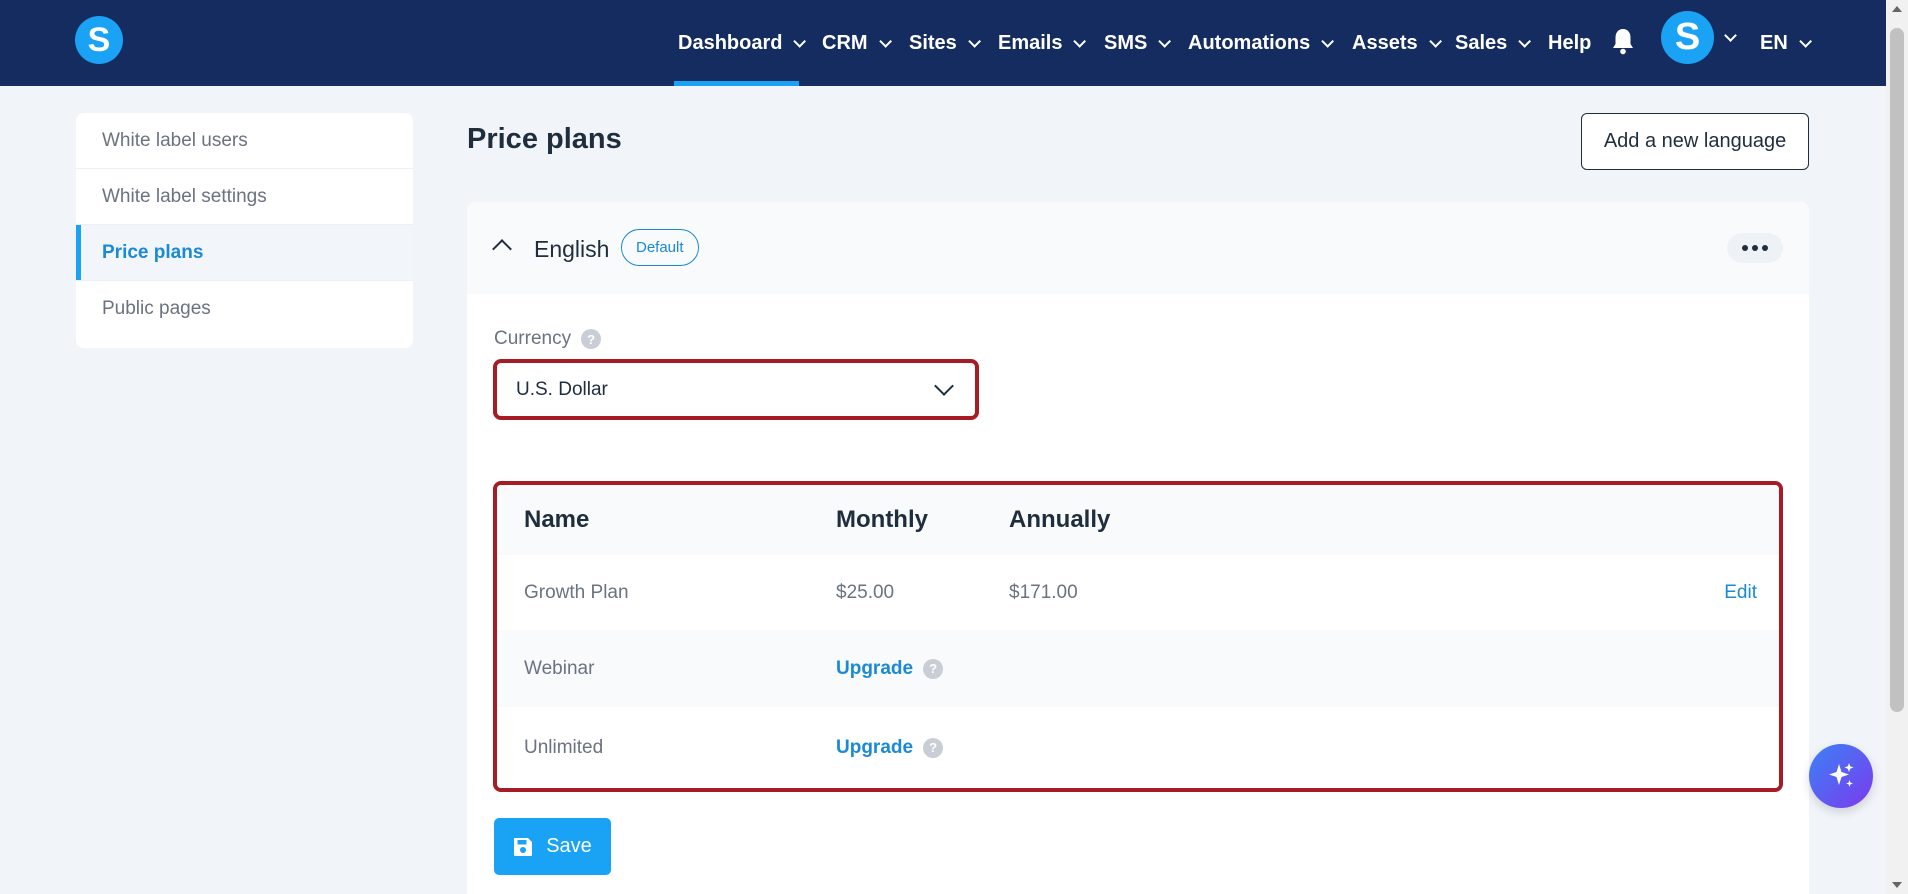 The height and width of the screenshot is (894, 1908). I want to click on sidebar-item-label: Price plans, so click(153, 252).